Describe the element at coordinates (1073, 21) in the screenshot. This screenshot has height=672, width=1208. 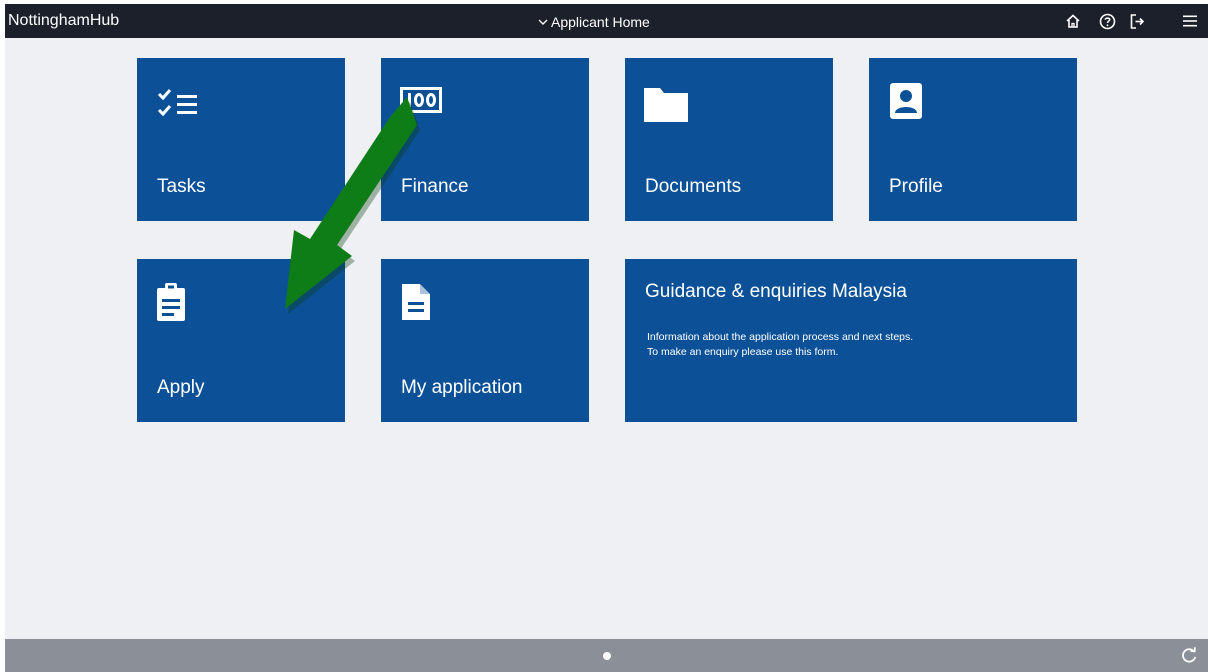
I see `home-icon` at that location.